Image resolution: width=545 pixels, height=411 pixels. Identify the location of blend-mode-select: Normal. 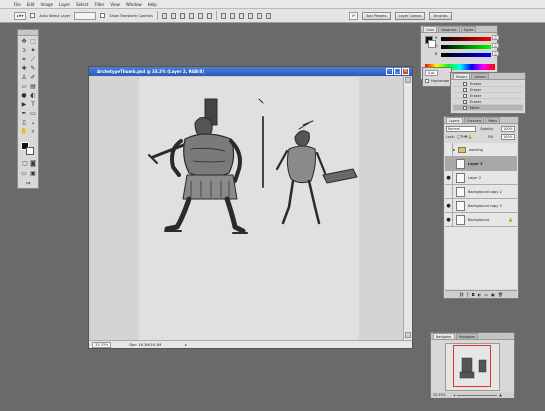
(461, 129).